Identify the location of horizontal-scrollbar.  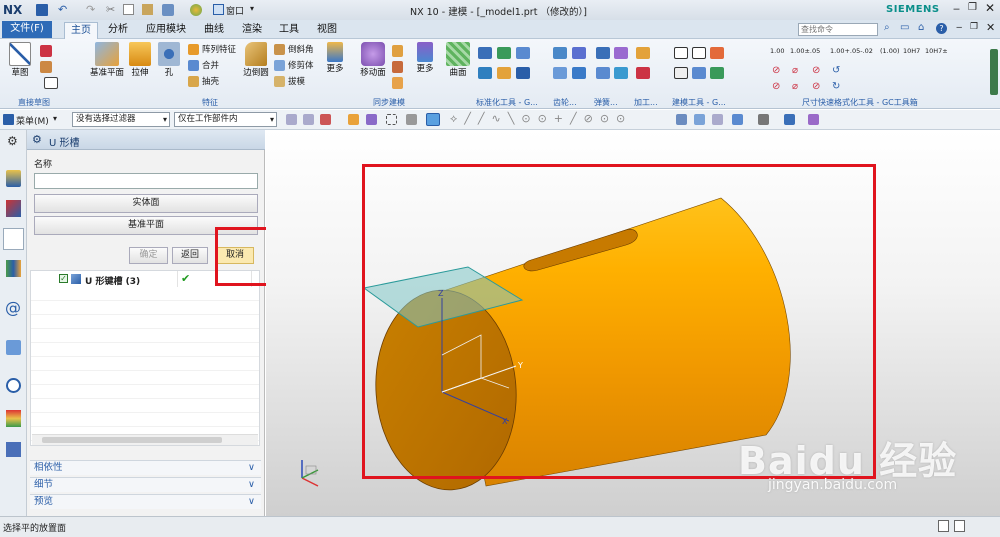
(145, 439).